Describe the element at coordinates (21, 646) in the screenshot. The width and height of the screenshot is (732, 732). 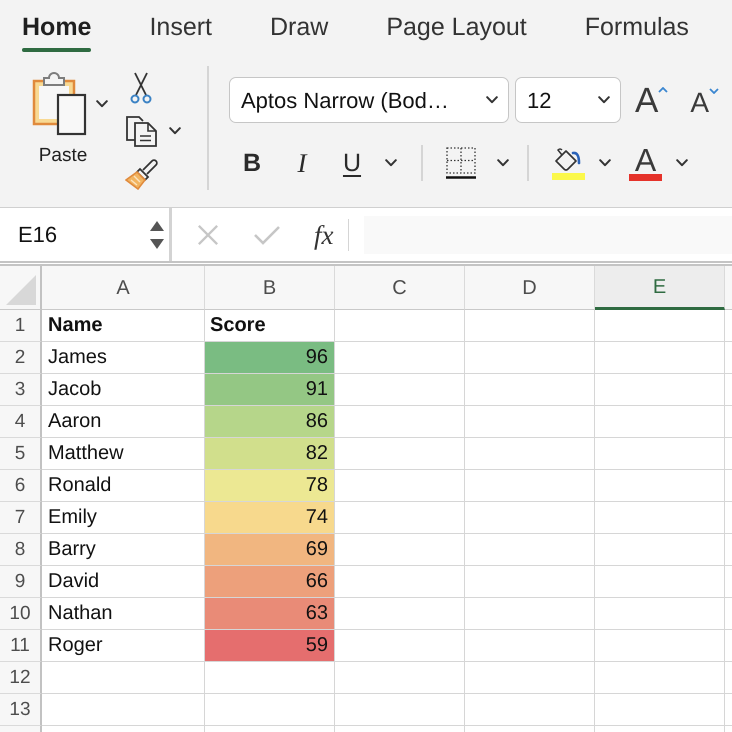
I see `row-header: 11` at that location.